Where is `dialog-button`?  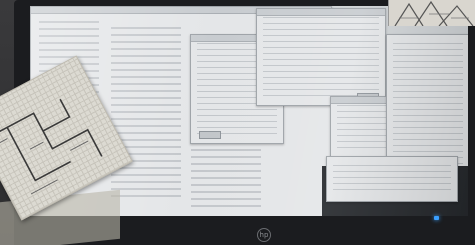 dialog-button is located at coordinates (210, 135).